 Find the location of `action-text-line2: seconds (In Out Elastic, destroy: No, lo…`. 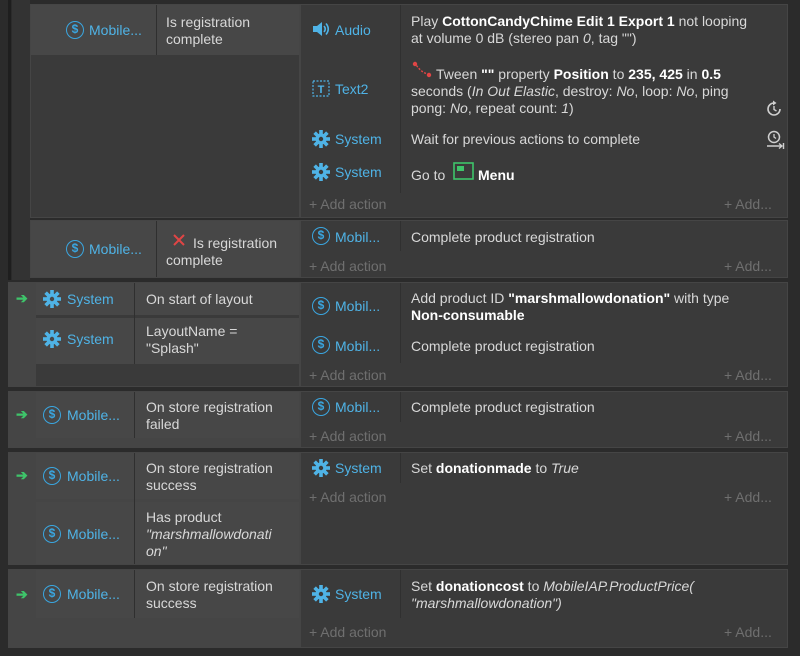

action-text-line2: seconds (In Out Elastic, destroy: No, lo… is located at coordinates (570, 91).